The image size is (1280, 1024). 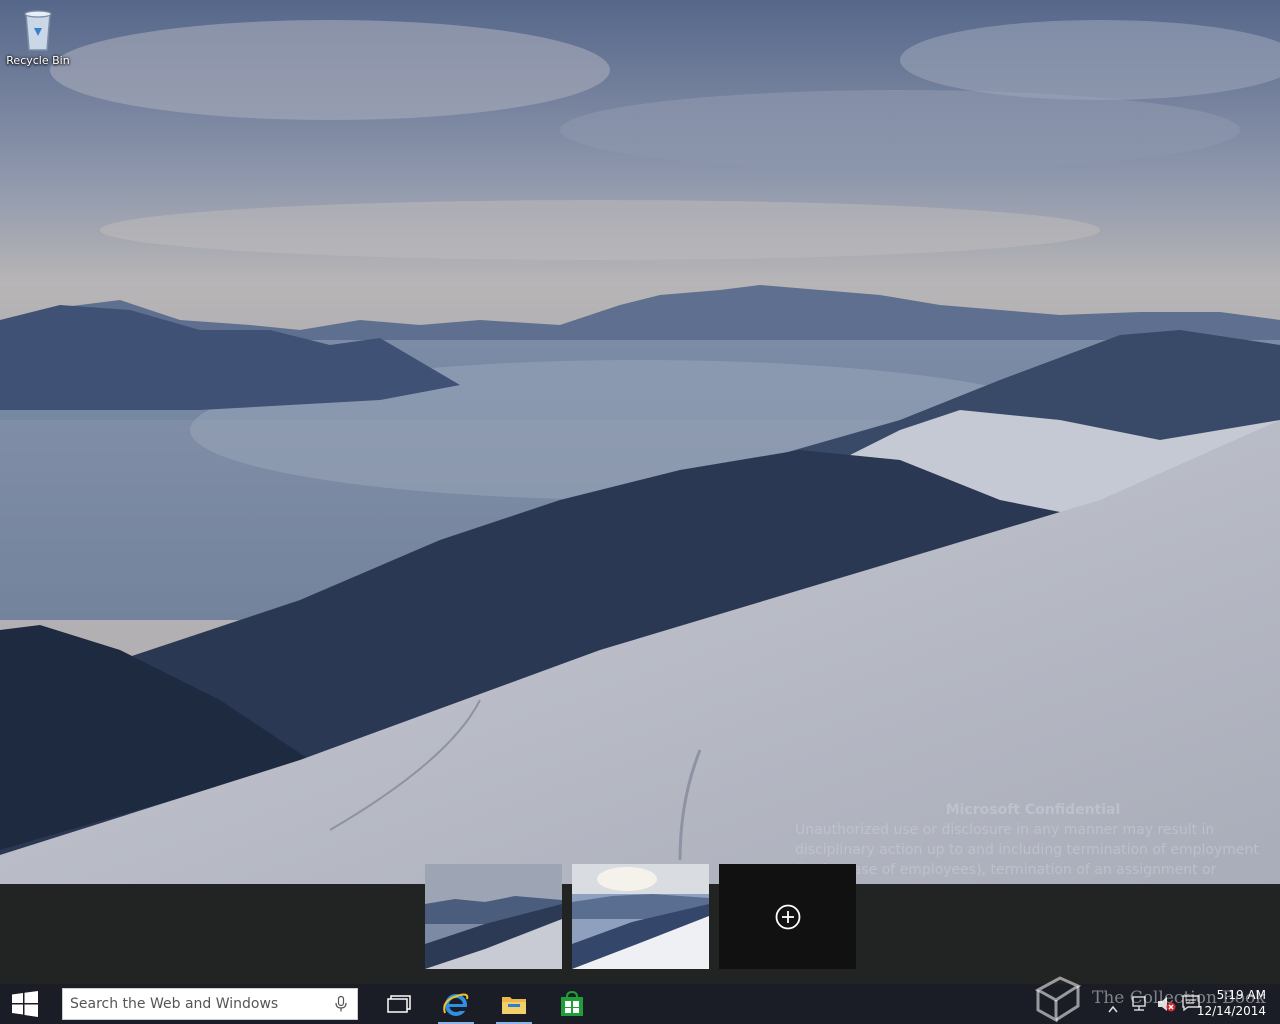 What do you see at coordinates (193, 1004) in the screenshot?
I see `search-input` at bounding box center [193, 1004].